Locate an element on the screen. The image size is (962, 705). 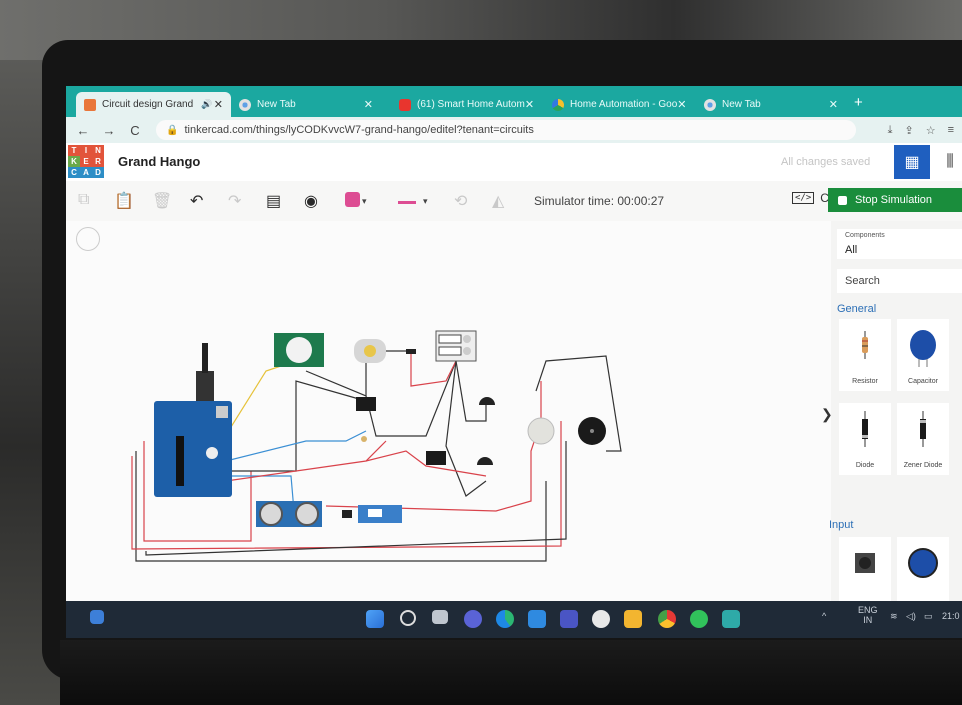
wire-color-swatch is located at coordinates (352, 199).